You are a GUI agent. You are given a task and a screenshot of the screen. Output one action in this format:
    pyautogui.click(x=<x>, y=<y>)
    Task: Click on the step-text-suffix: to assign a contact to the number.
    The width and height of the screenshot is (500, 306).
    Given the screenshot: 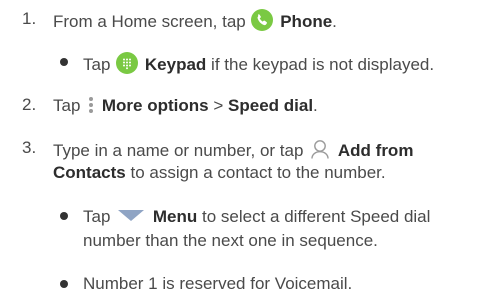 What is the action you would take?
    pyautogui.click(x=258, y=172)
    